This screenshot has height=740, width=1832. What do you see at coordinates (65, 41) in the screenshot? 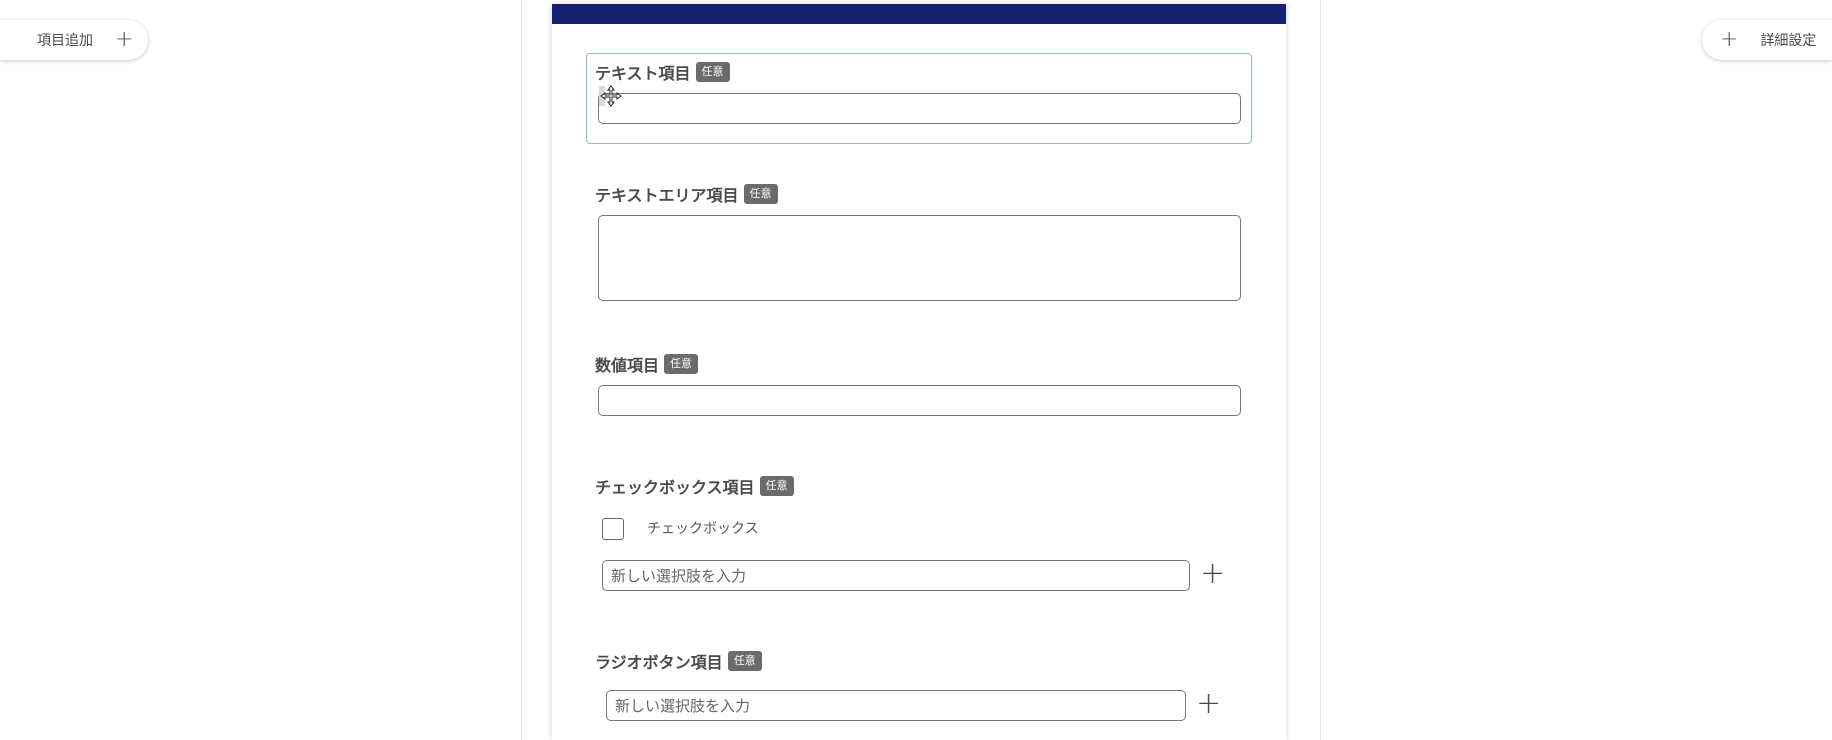
I see `add-item-label: 項目追加` at bounding box center [65, 41].